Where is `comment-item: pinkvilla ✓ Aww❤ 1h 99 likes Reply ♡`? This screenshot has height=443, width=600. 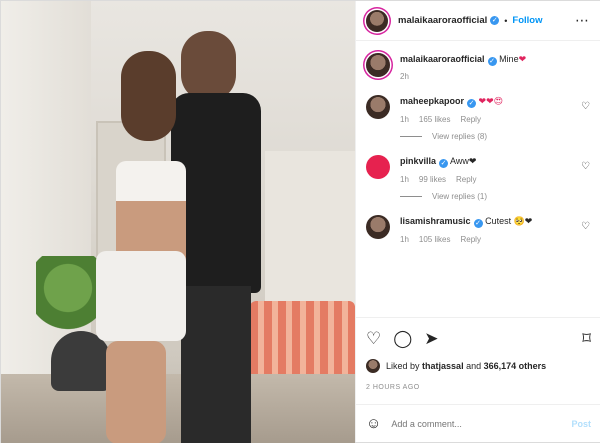 comment-item: pinkvilla ✓ Aww❤ 1h 99 likes Reply ♡ is located at coordinates (478, 169).